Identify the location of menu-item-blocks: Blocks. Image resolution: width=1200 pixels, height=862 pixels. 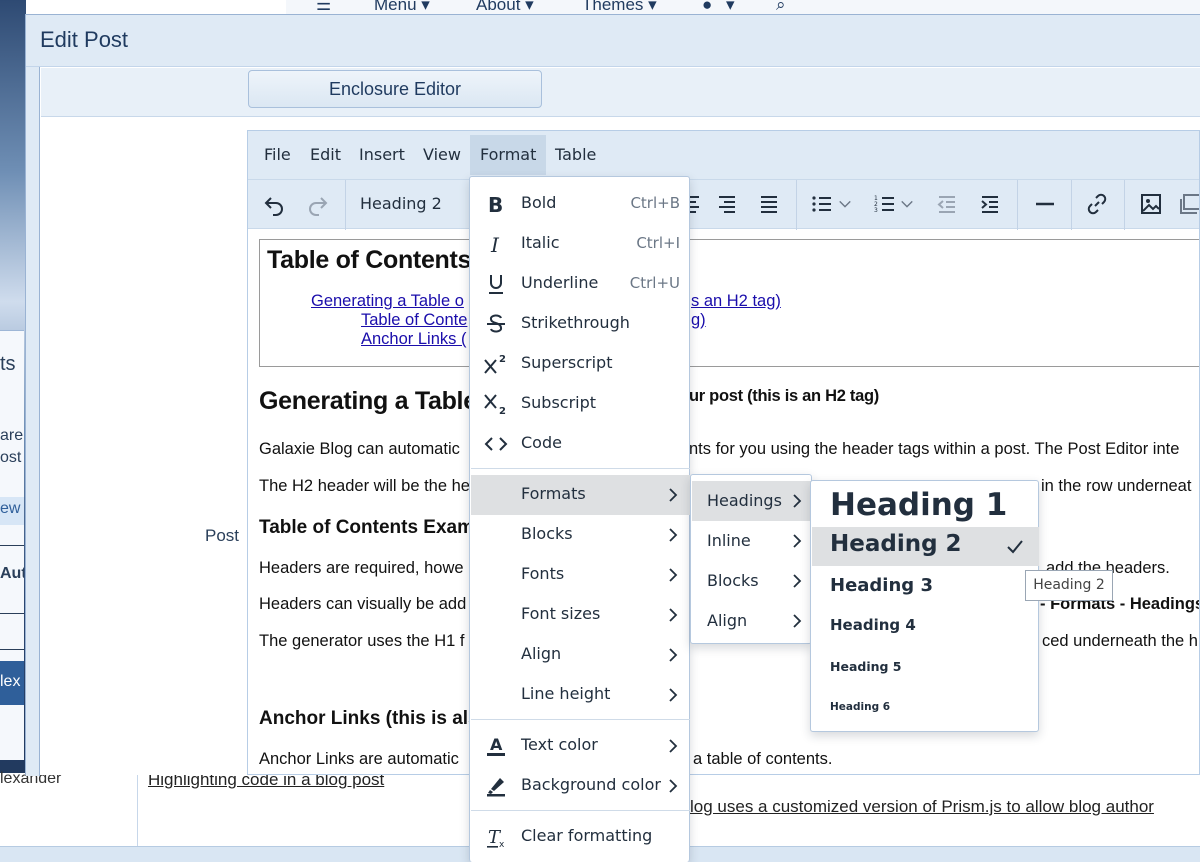
(580, 535).